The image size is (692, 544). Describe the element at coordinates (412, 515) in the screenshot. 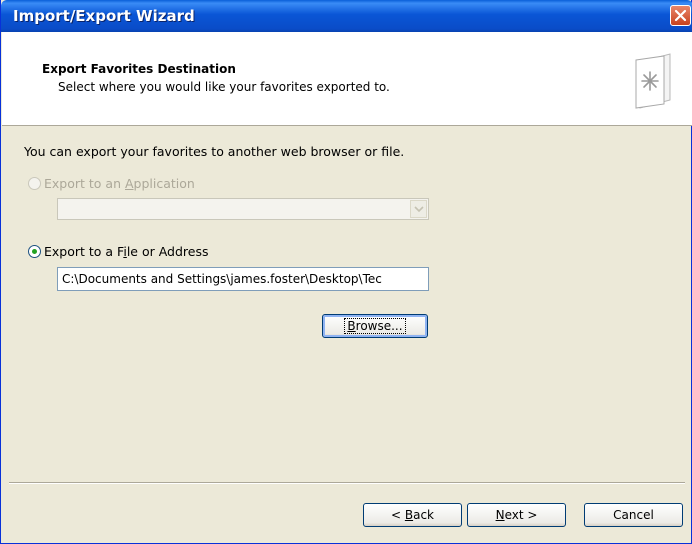

I see `back-button: < Back` at that location.